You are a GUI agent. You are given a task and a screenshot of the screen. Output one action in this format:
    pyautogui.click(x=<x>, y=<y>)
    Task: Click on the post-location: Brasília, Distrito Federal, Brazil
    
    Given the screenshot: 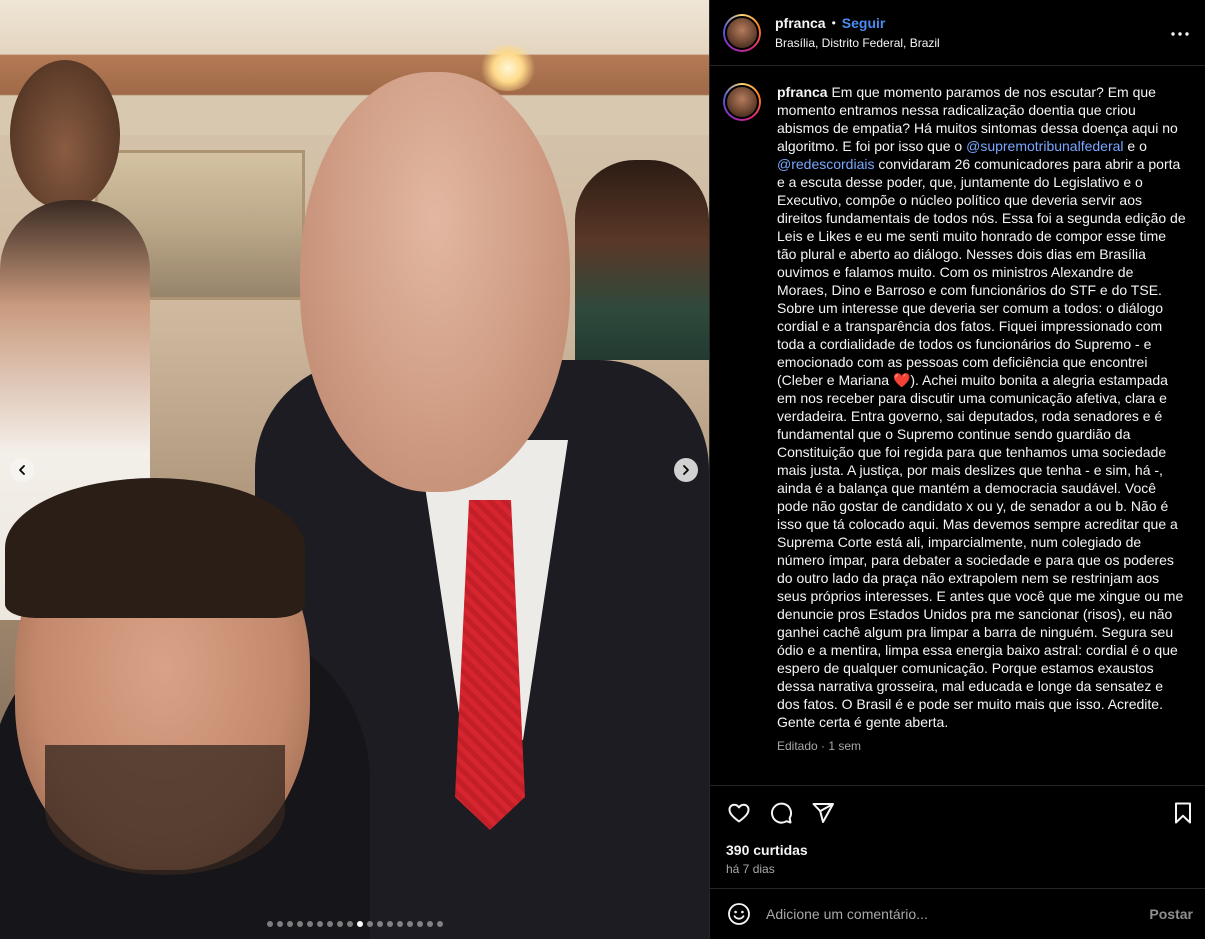 What is the action you would take?
    pyautogui.click(x=857, y=43)
    